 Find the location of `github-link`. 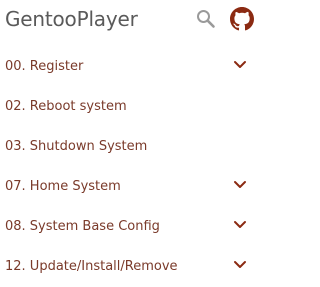

github-link is located at coordinates (242, 19).